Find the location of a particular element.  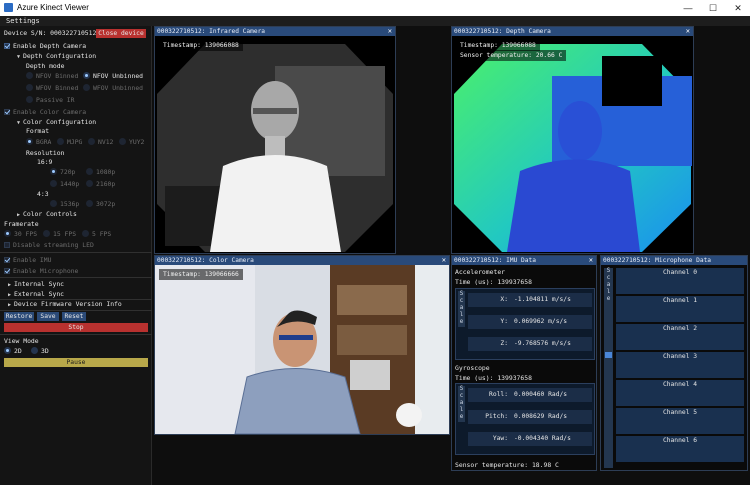

internal-sync-header: ▶ Internal Sync is located at coordinates (36, 284).